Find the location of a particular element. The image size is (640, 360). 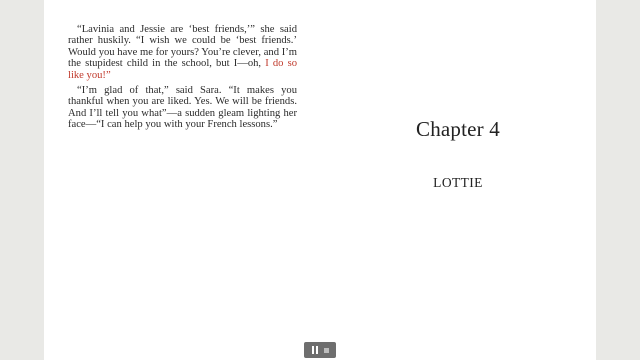

stop-icon is located at coordinates (326, 350).